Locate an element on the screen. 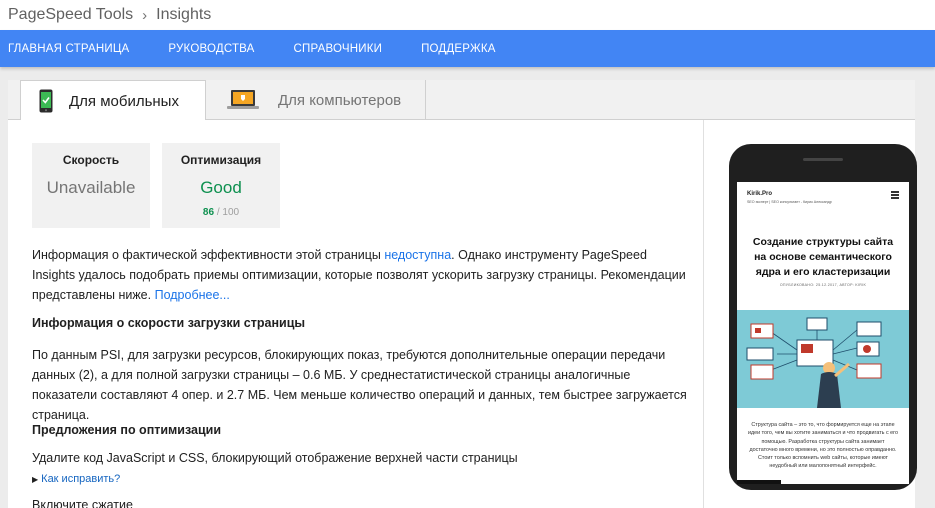  optimization-score-label: Оптимизация is located at coordinates (221, 160).